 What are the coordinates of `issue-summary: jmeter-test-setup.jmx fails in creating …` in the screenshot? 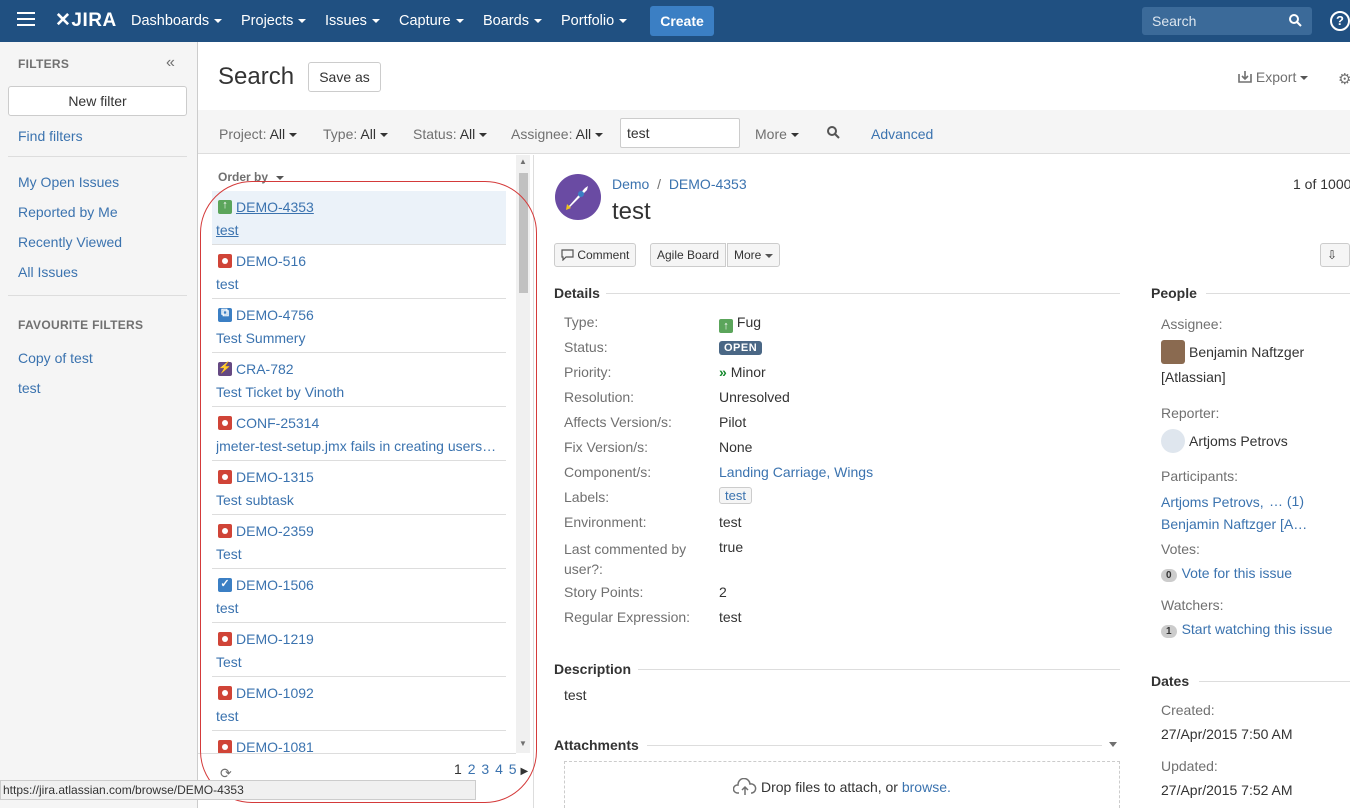 It's located at (360, 446).